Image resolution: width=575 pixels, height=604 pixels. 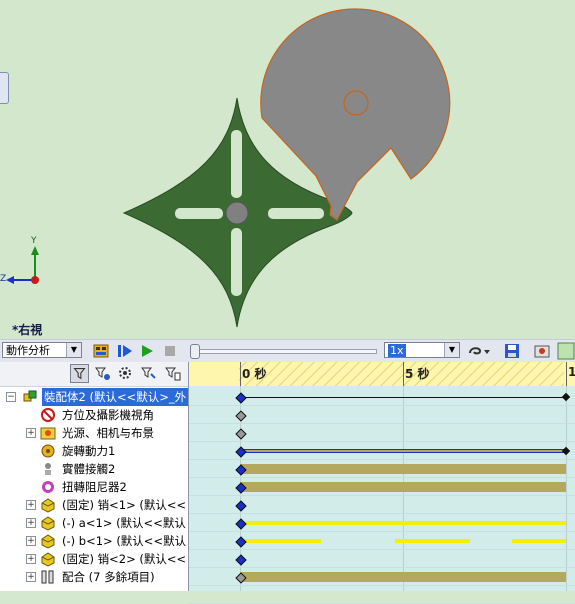 What do you see at coordinates (47, 577) in the screenshot?
I see `mates-icon` at bounding box center [47, 577].